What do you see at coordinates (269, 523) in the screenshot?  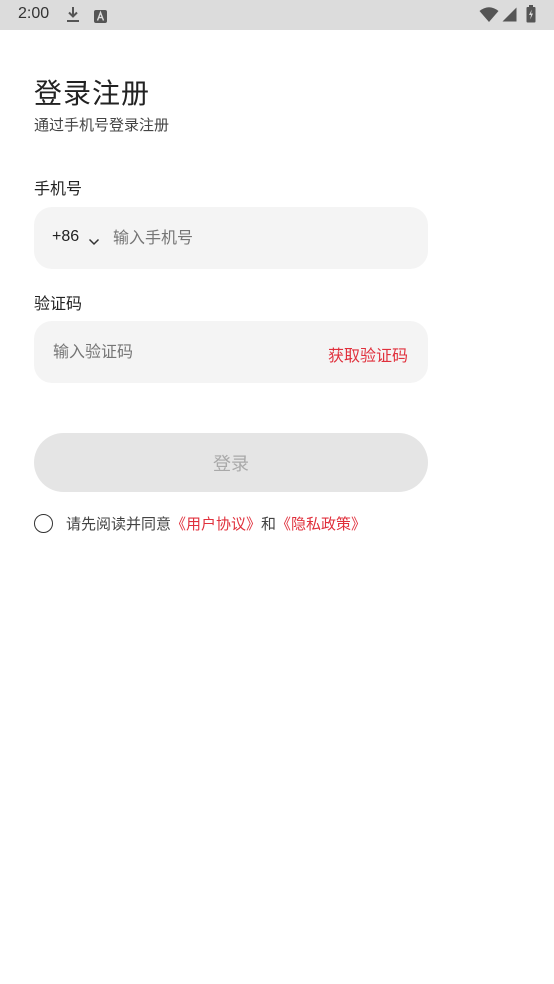 I see `agreement-conjunction: 和` at bounding box center [269, 523].